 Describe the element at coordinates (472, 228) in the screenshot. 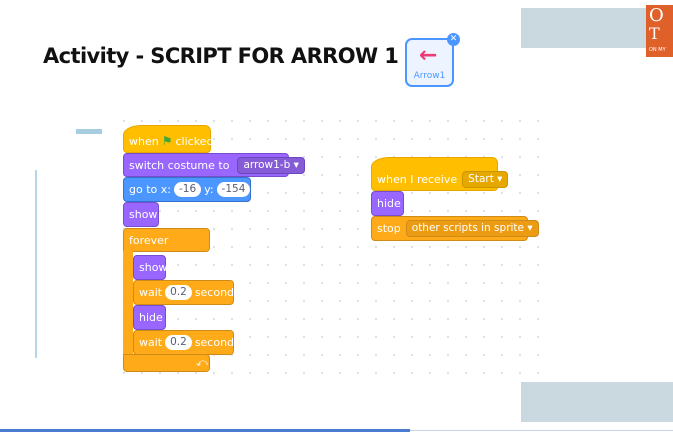

I see `stop-option-dropdown: other scripts in sprite ▾` at that location.